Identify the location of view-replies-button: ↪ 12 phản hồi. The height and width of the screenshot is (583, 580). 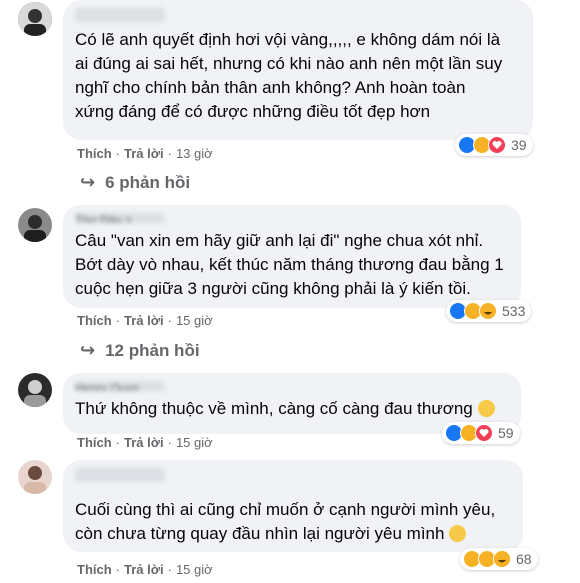
(140, 350).